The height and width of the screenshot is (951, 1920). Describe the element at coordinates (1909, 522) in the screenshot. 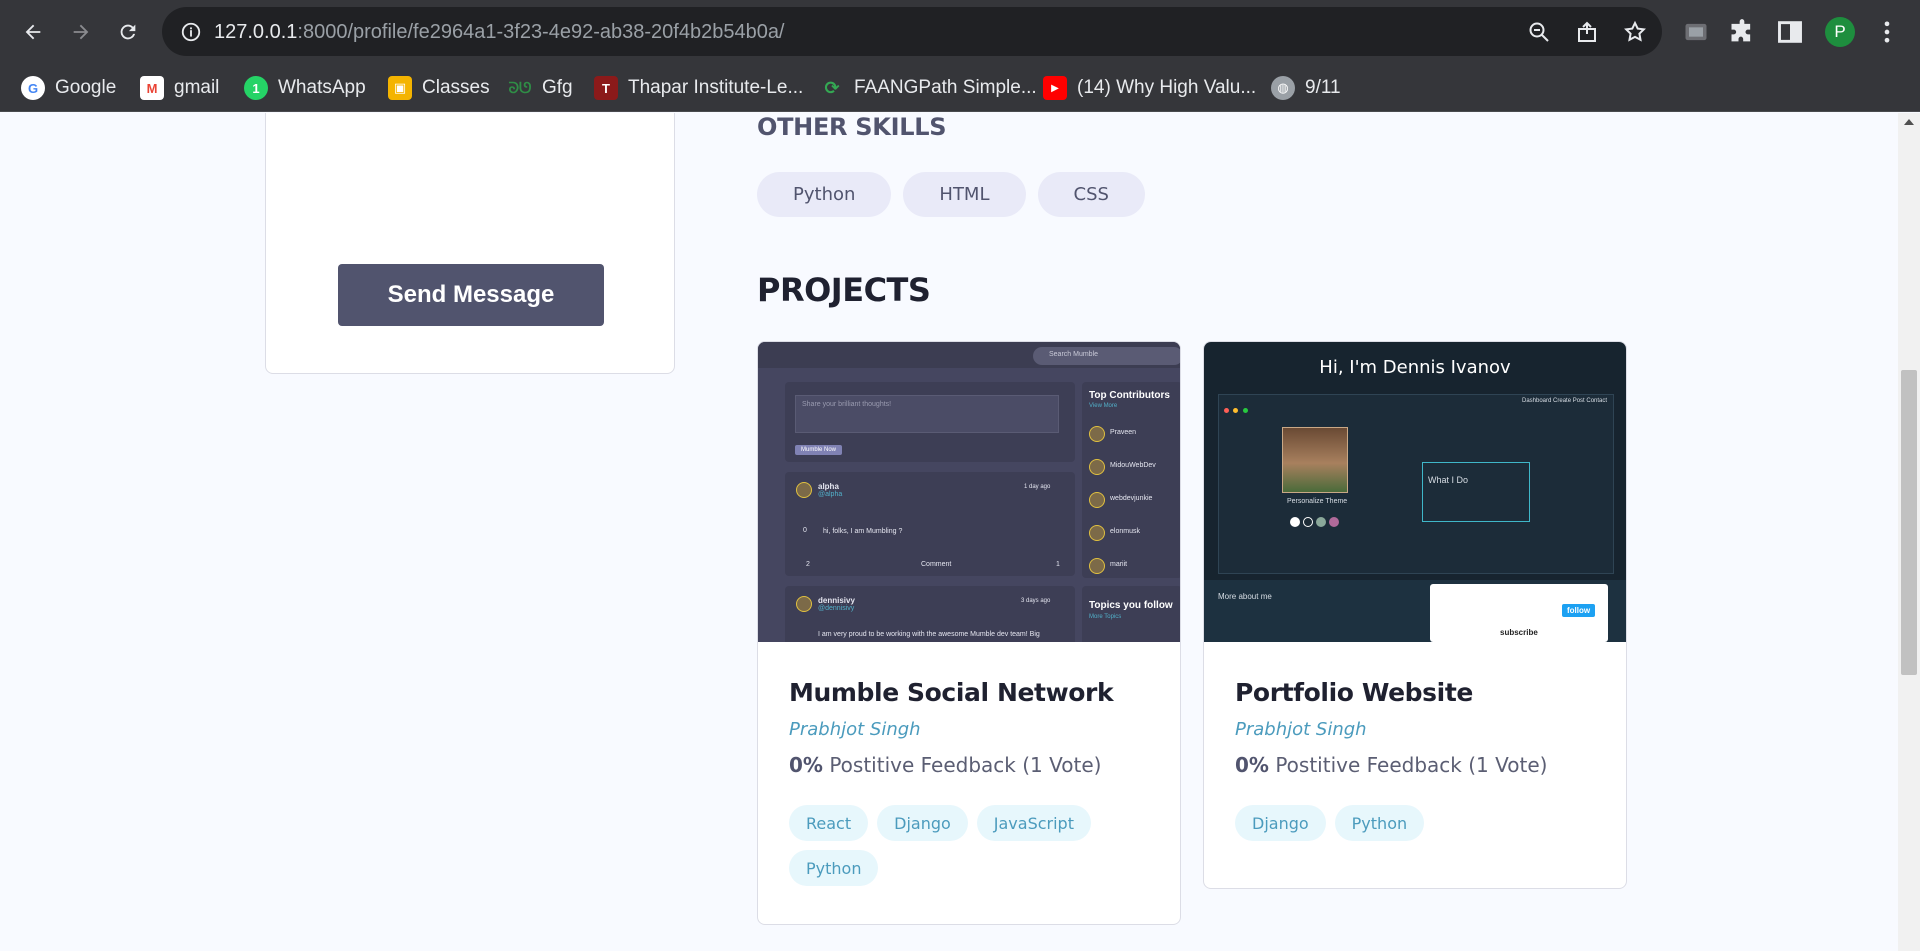

I see `scroll-thumb` at that location.